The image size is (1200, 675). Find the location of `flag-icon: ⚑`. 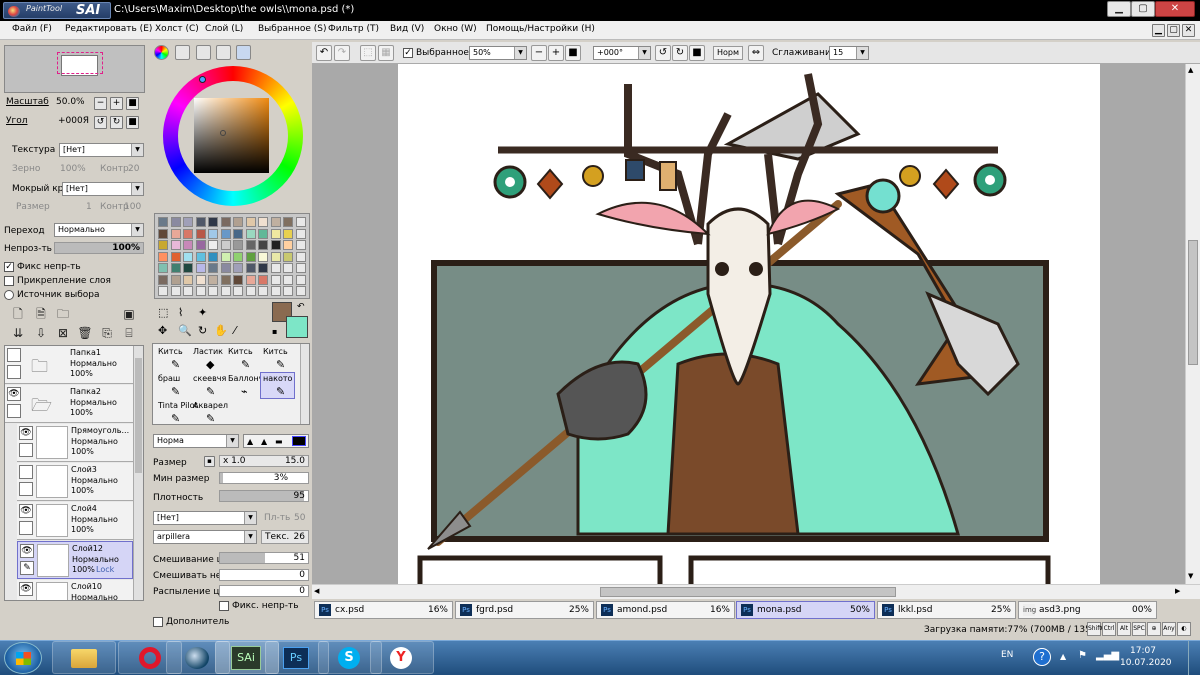

flag-icon: ⚑ is located at coordinates (1082, 655).